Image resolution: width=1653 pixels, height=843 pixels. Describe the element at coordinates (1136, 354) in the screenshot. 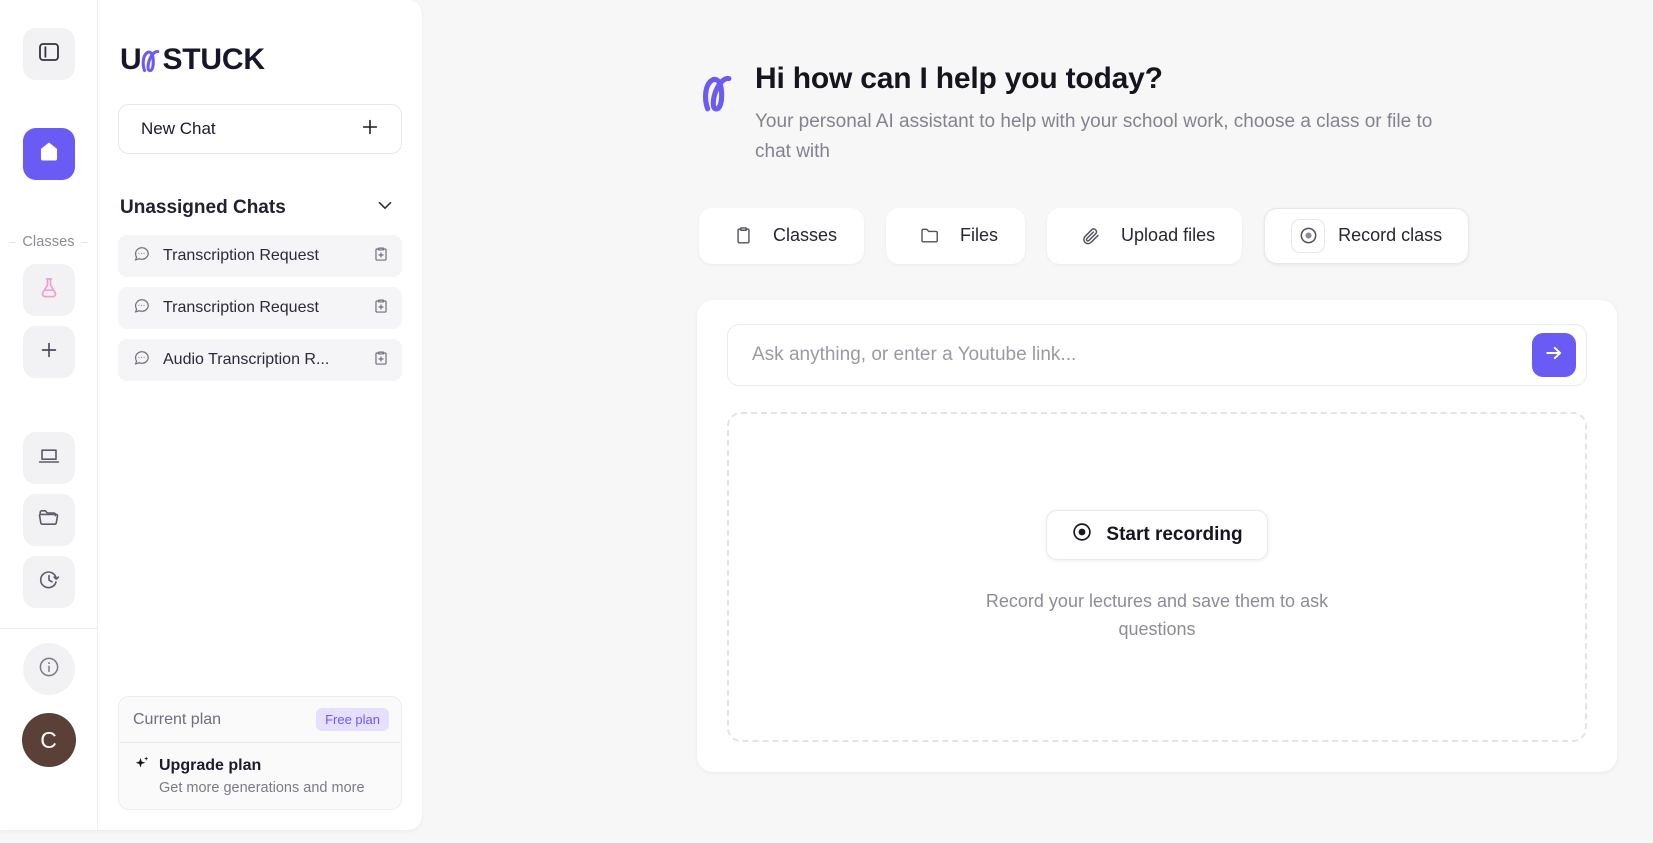

I see `search-input` at that location.